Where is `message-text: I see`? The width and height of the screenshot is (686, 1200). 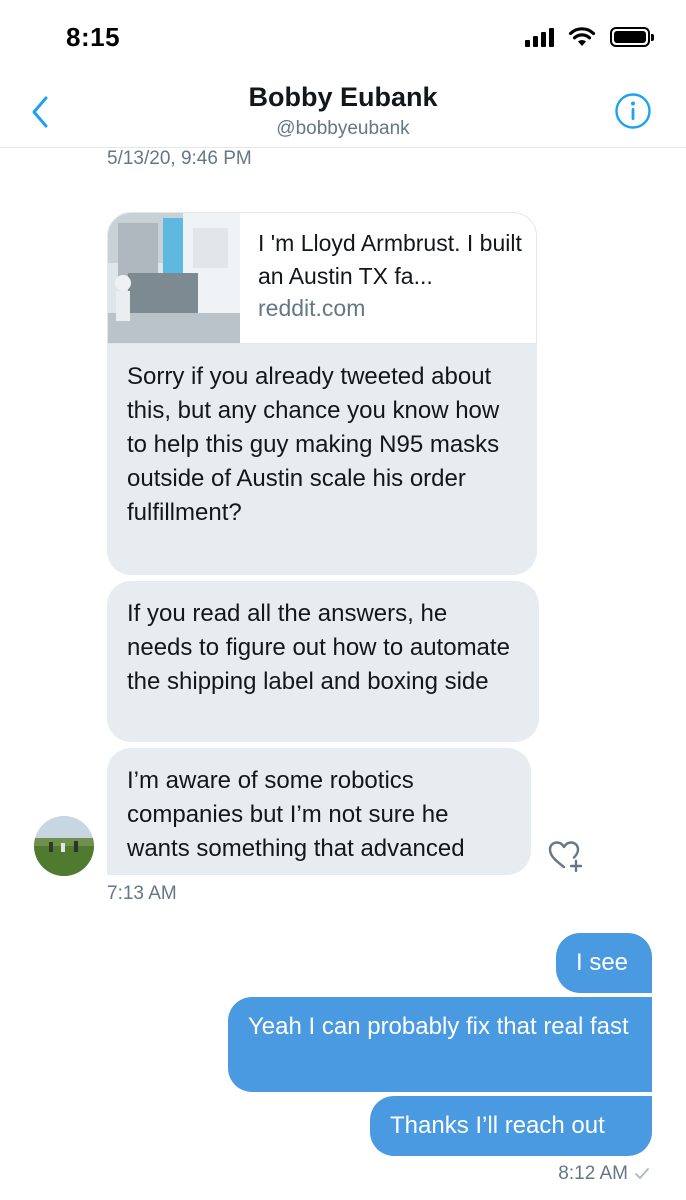 message-text: I see is located at coordinates (602, 962).